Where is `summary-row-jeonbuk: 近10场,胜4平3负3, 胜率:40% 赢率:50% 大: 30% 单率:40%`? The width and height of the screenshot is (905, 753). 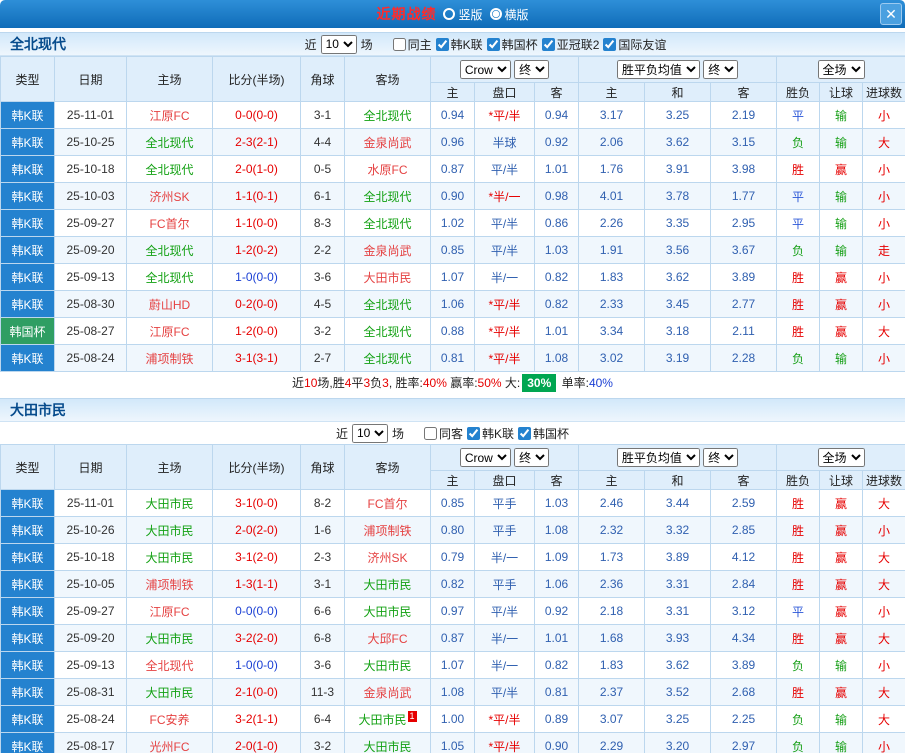
summary-row-jeonbuk: 近10场,胜4平3负3, 胜率:40% 赢率:50% 大: 30% 单率:40% is located at coordinates (452, 383).